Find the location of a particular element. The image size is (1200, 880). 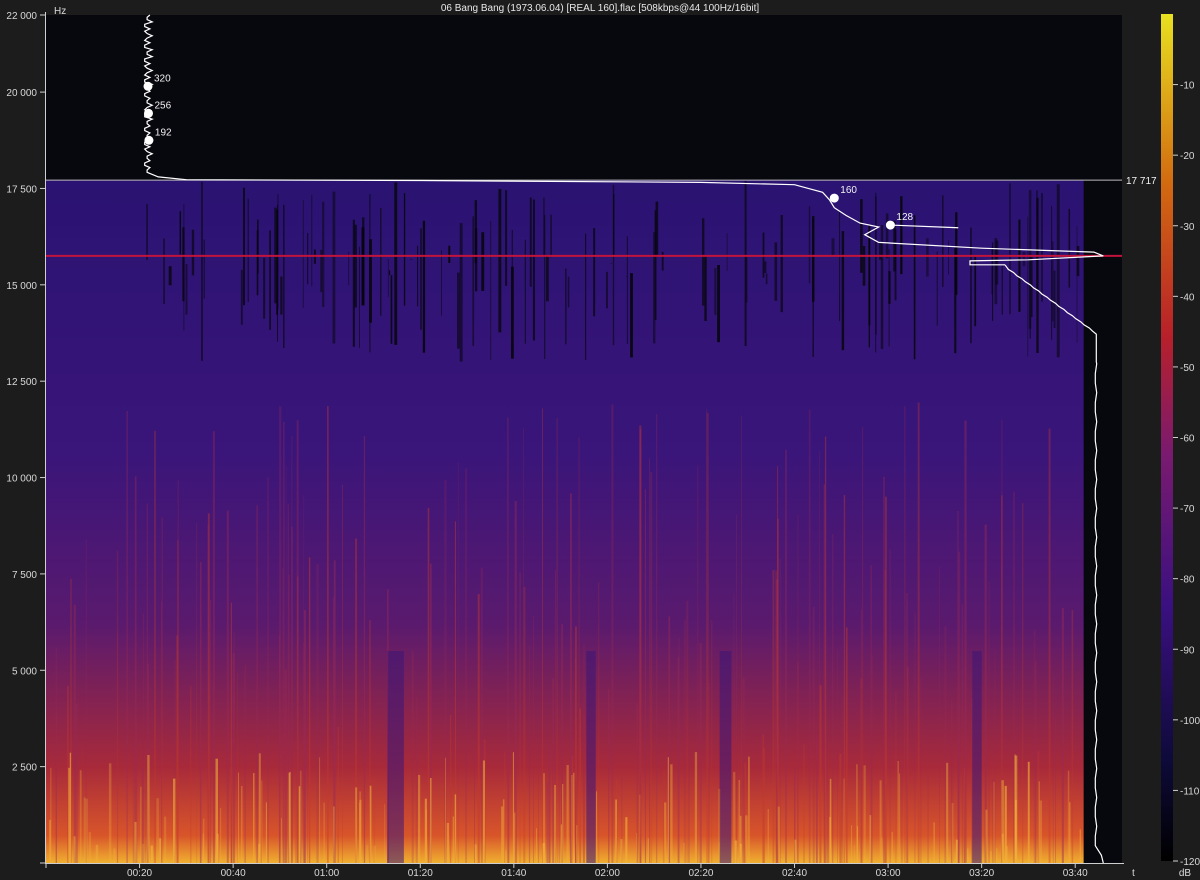

x-tick-label: 03:20 is located at coordinates (981, 873).